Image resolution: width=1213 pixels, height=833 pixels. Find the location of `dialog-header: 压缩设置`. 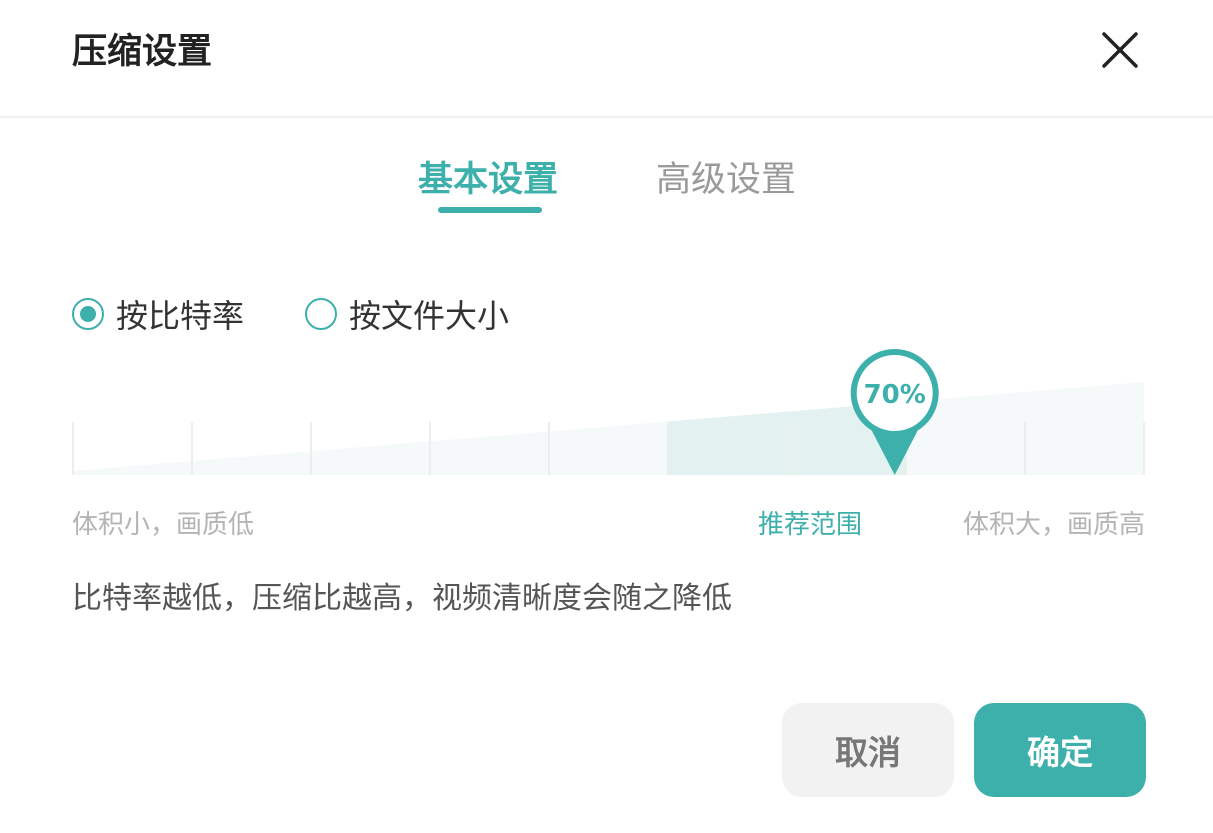

dialog-header: 压缩设置 is located at coordinates (606, 59).